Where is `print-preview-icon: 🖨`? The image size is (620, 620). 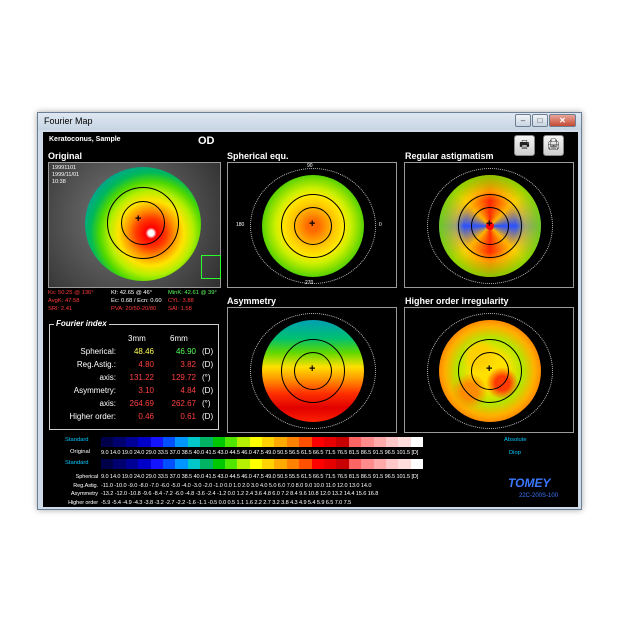 print-preview-icon: 🖨 is located at coordinates (553, 145).